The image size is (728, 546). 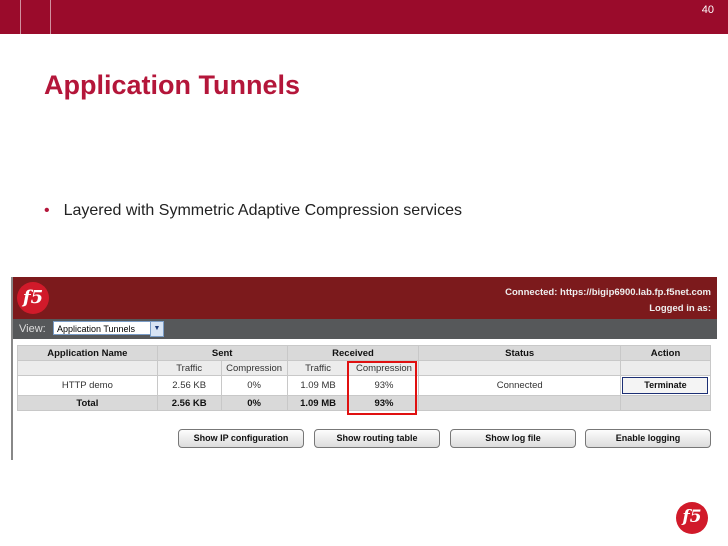 What do you see at coordinates (692, 518) in the screenshot?
I see `f5-corner-logo: f5` at bounding box center [692, 518].